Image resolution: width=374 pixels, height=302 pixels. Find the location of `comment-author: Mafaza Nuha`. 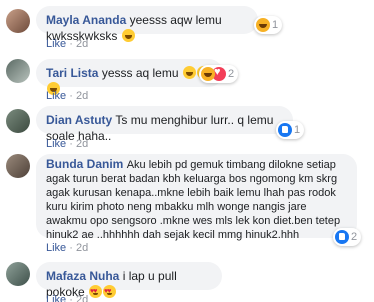

comment-author: Mafaza Nuha is located at coordinates (82, 276).